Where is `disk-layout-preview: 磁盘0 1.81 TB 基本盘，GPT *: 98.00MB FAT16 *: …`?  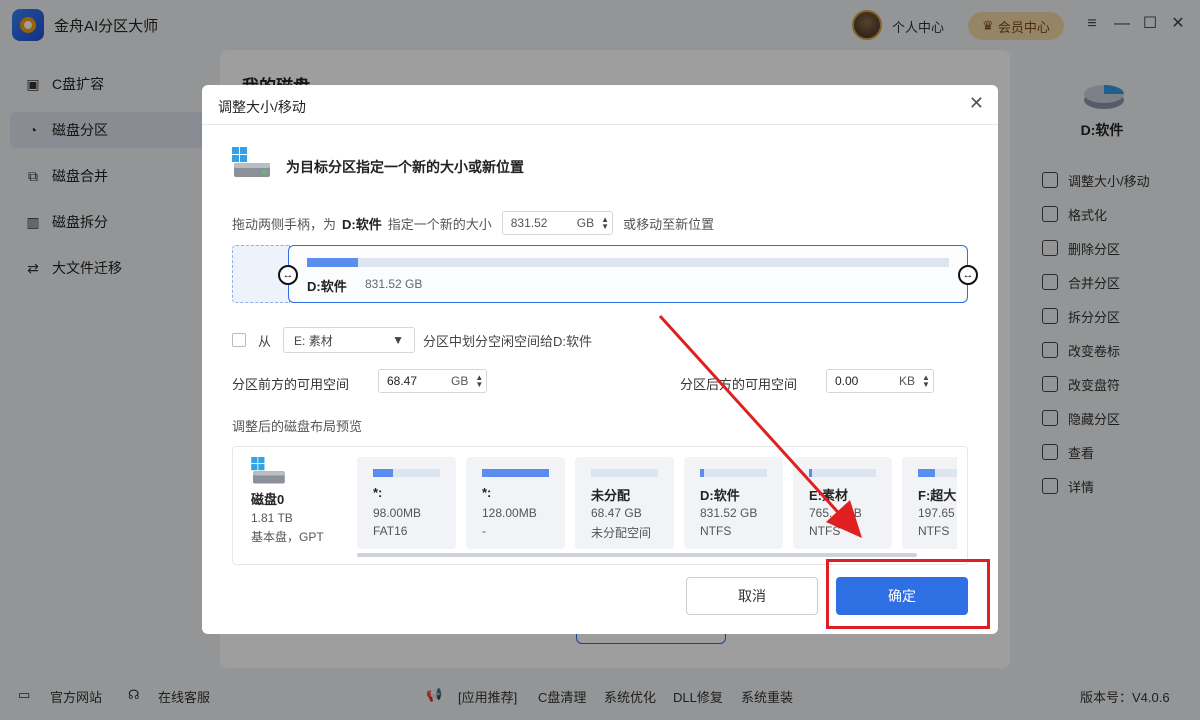
disk-layout-preview: 磁盘0 1.81 TB 基本盘，GPT *: 98.00MB FAT16 *: … is located at coordinates (600, 505).